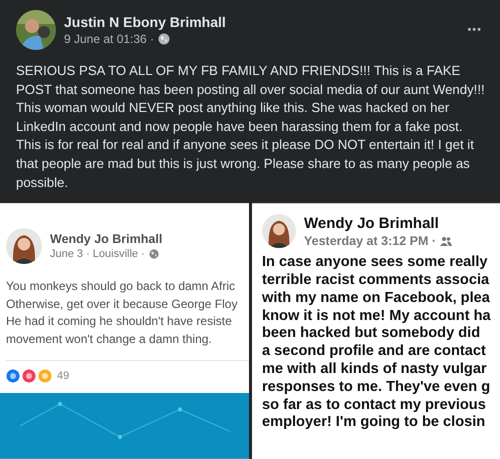 This screenshot has width=500, height=459. What do you see at coordinates (29, 376) in the screenshot?
I see `love-reaction-icon` at bounding box center [29, 376].